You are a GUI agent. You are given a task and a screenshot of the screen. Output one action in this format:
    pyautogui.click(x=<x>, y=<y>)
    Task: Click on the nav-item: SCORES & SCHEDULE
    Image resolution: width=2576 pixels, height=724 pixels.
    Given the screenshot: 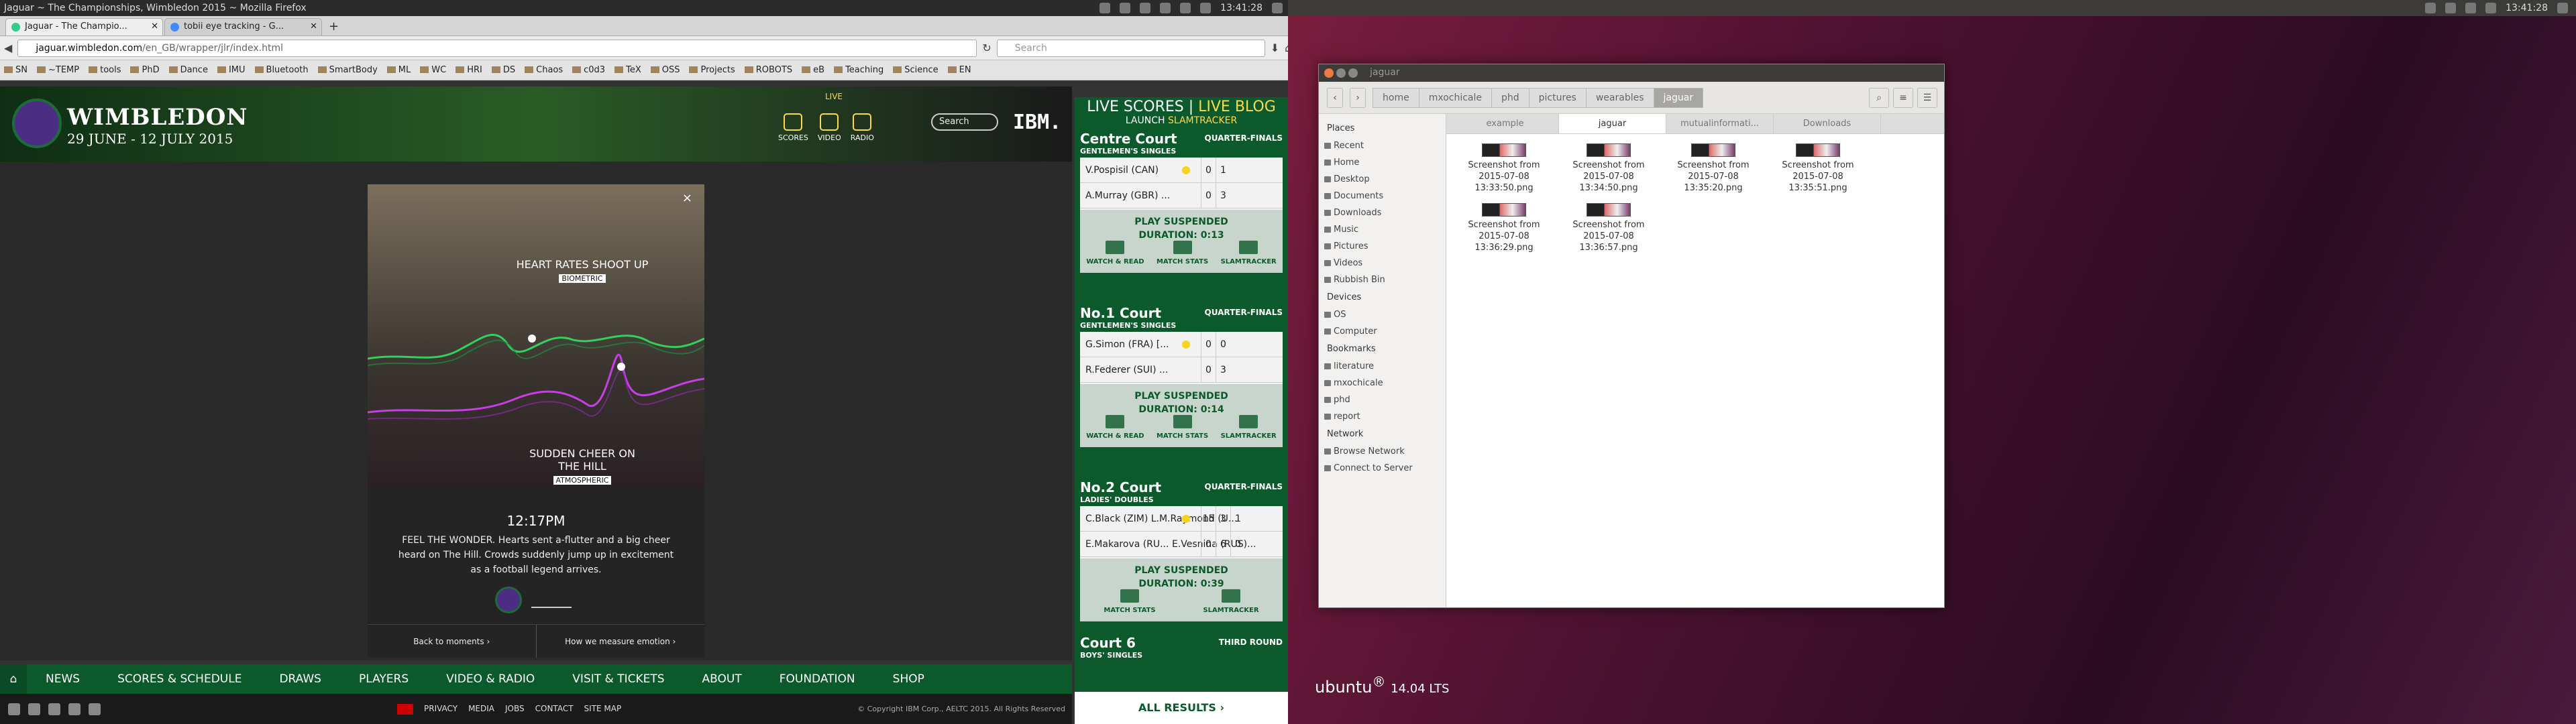 What is the action you would take?
    pyautogui.click(x=179, y=679)
    